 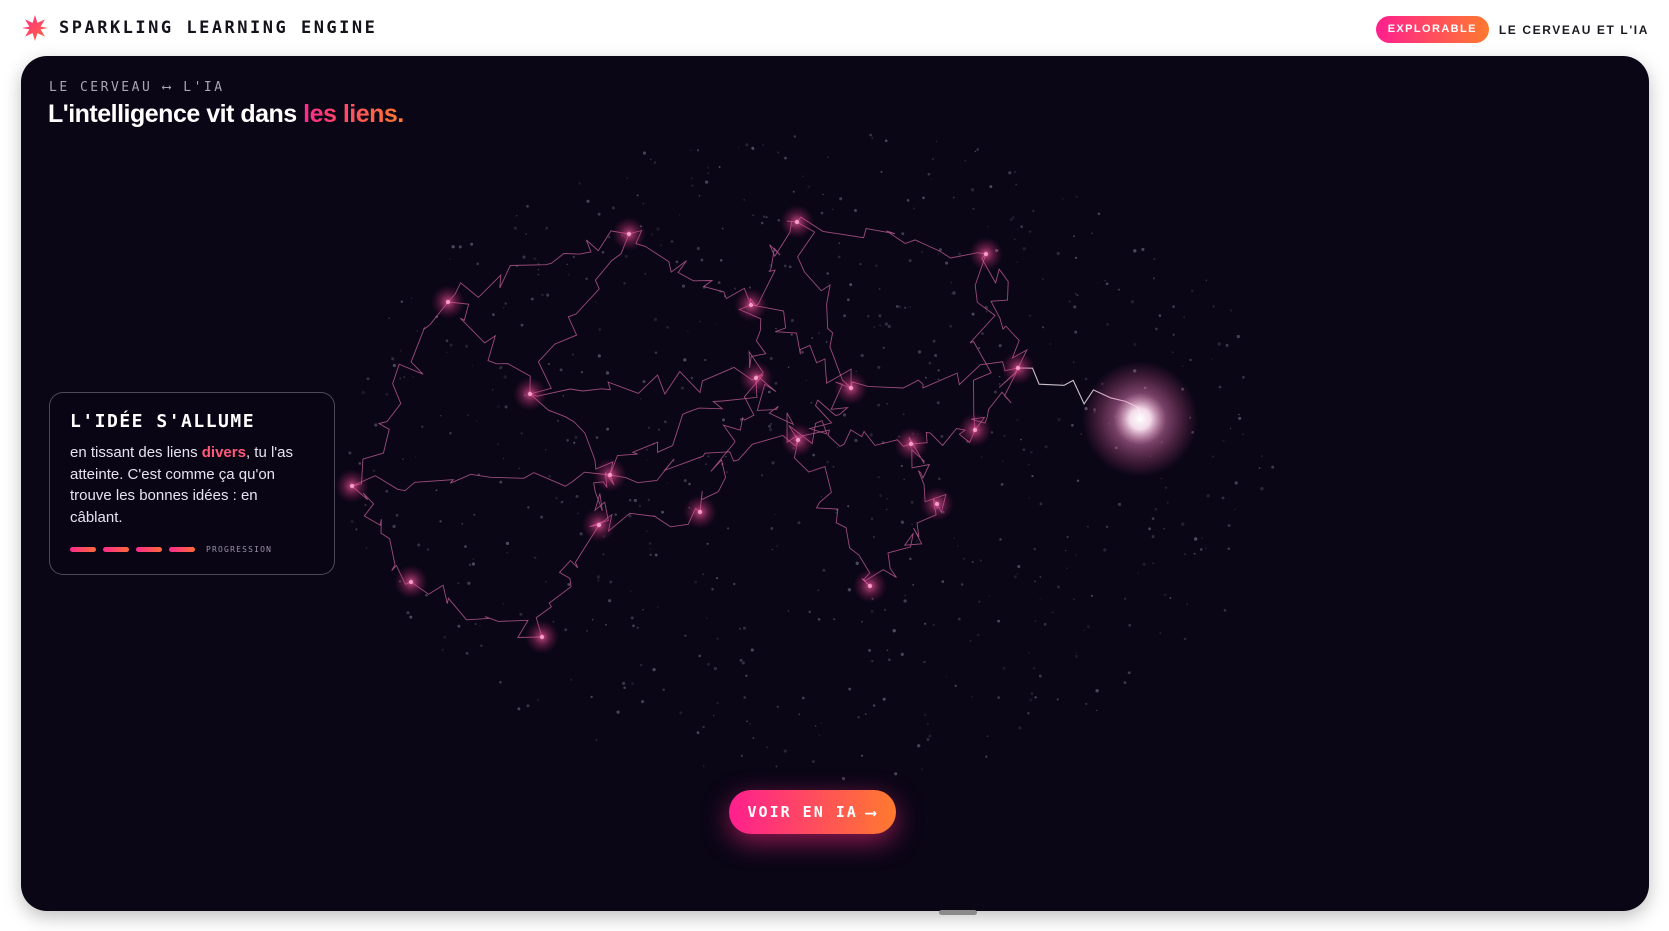 I want to click on card-body-text: en tissant des liens, so click(x=136, y=452).